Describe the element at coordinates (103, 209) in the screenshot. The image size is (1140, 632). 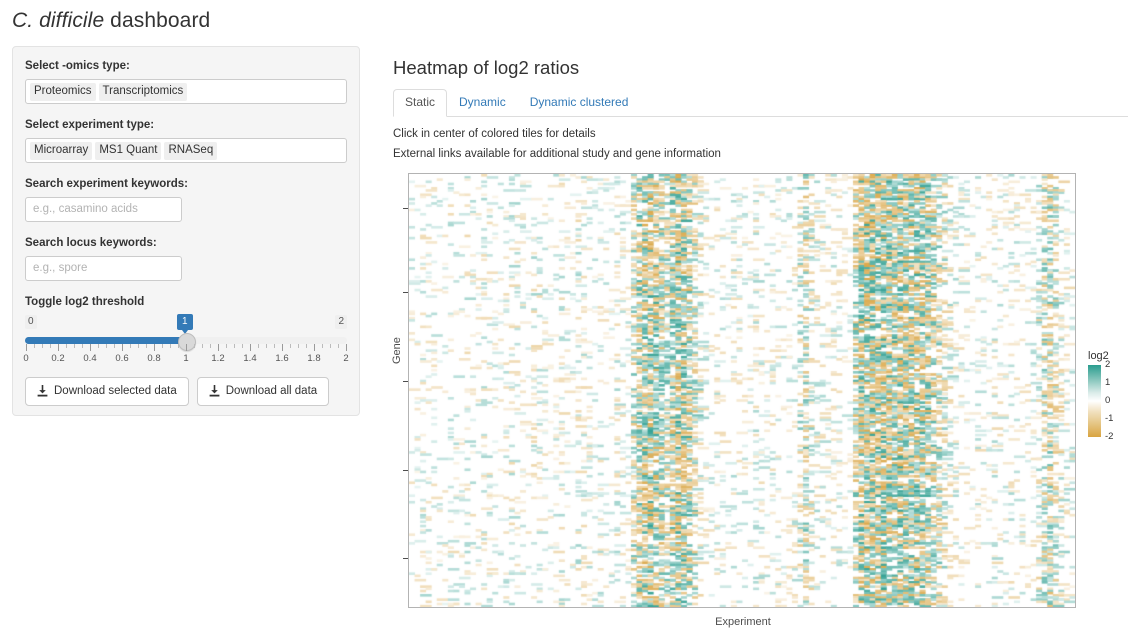
I see `experiment-keyword-input` at that location.